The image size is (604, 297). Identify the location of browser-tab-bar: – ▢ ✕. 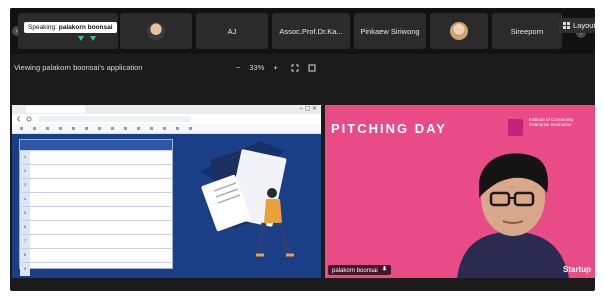
(166, 109).